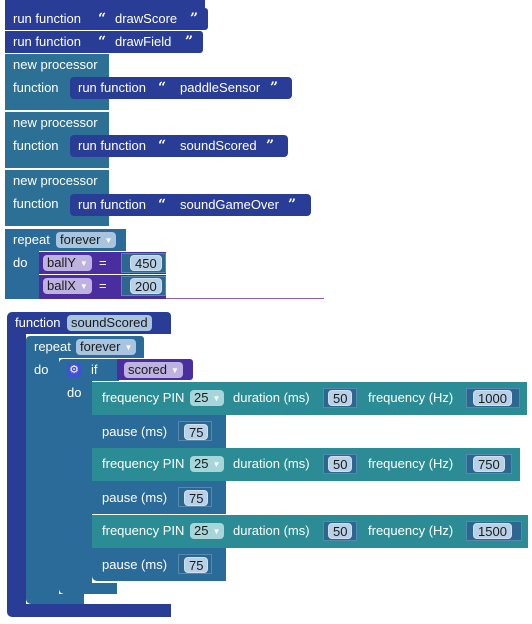  I want to click on frequency-input: 1000, so click(492, 398).